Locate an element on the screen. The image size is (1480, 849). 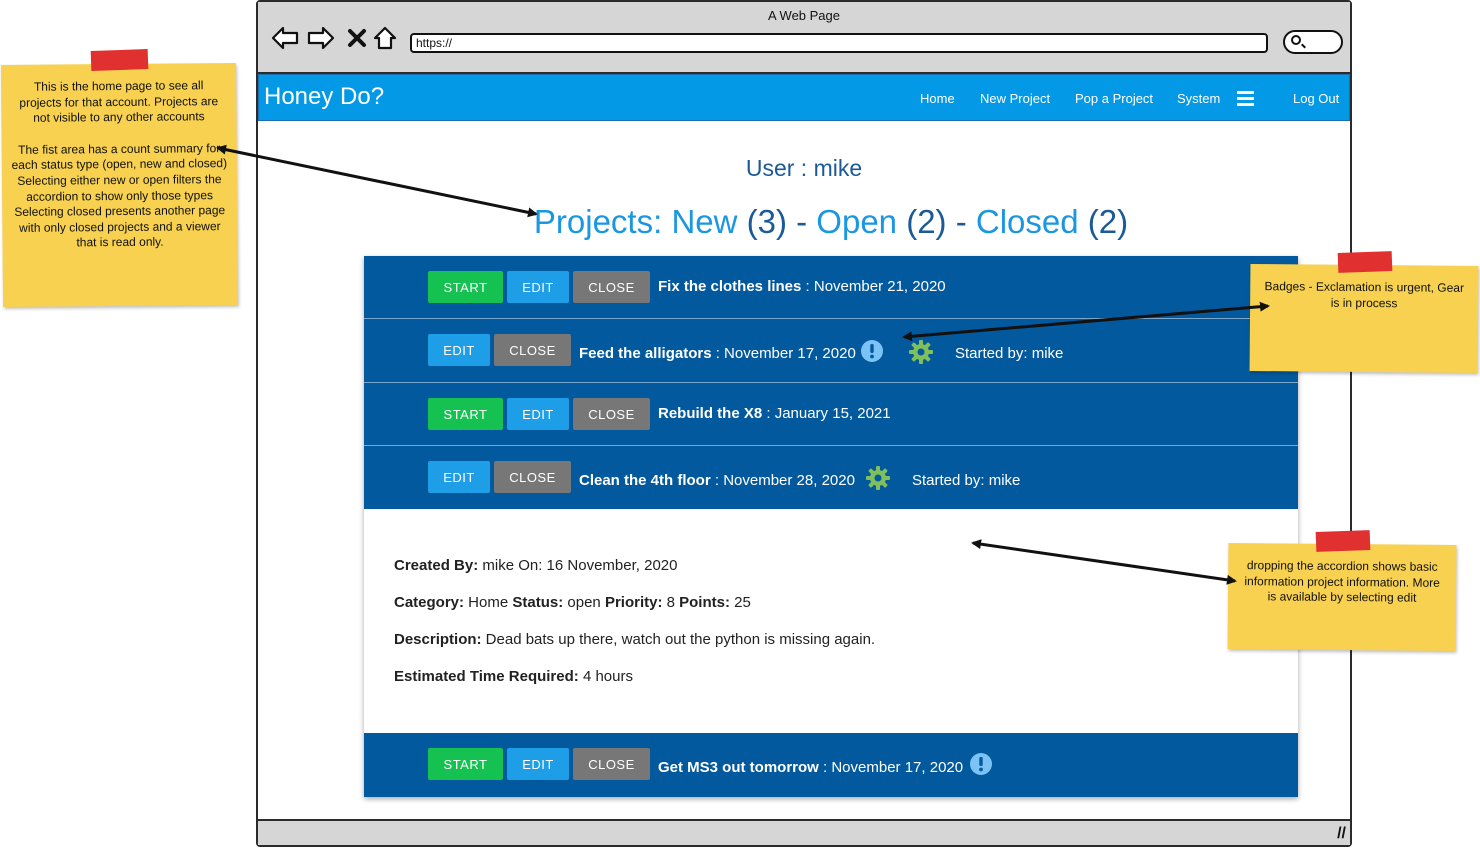
project-name: Rebuild the X8 is located at coordinates (710, 413).